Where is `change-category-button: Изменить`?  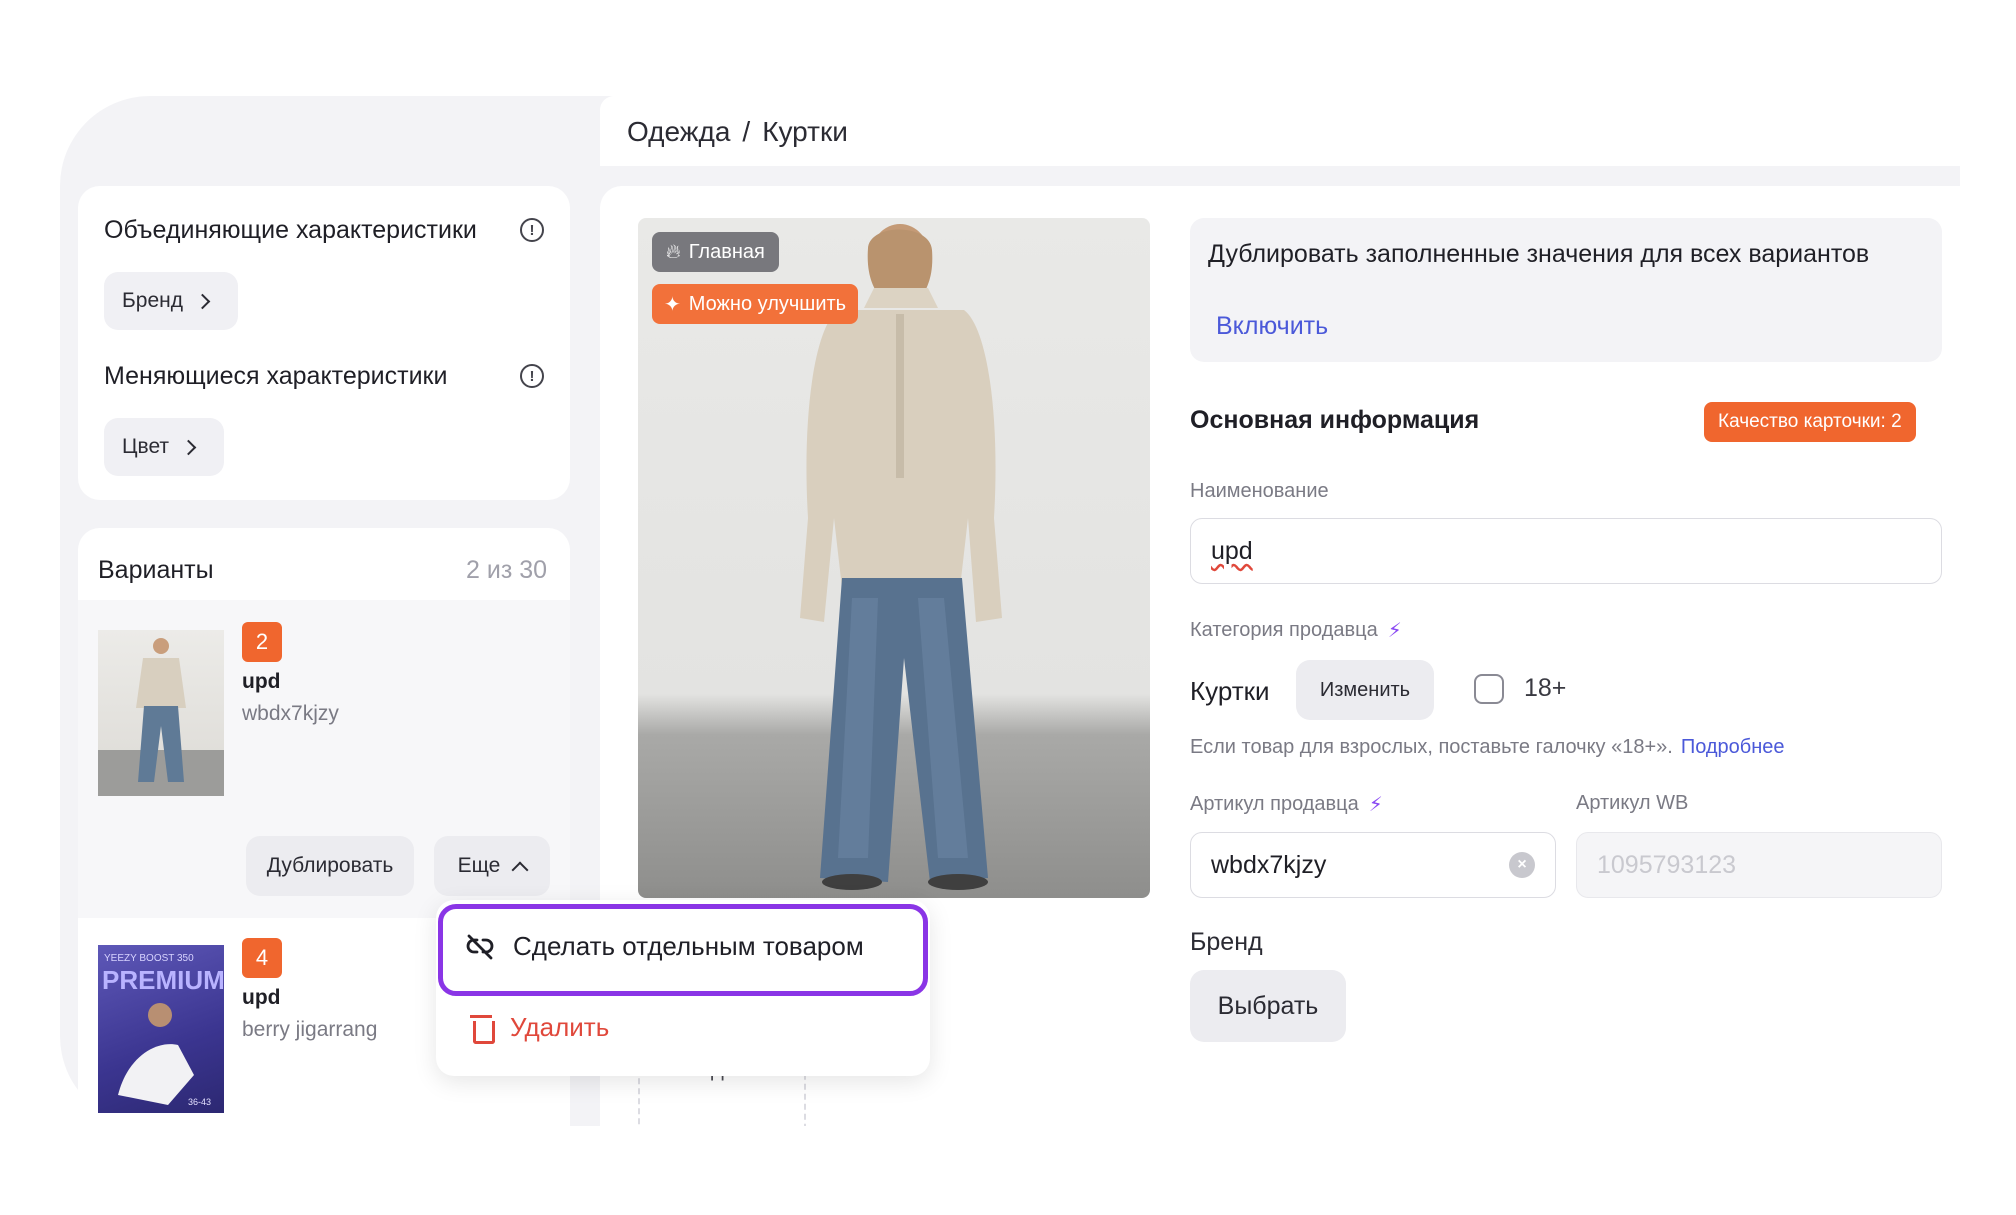 change-category-button: Изменить is located at coordinates (1365, 690).